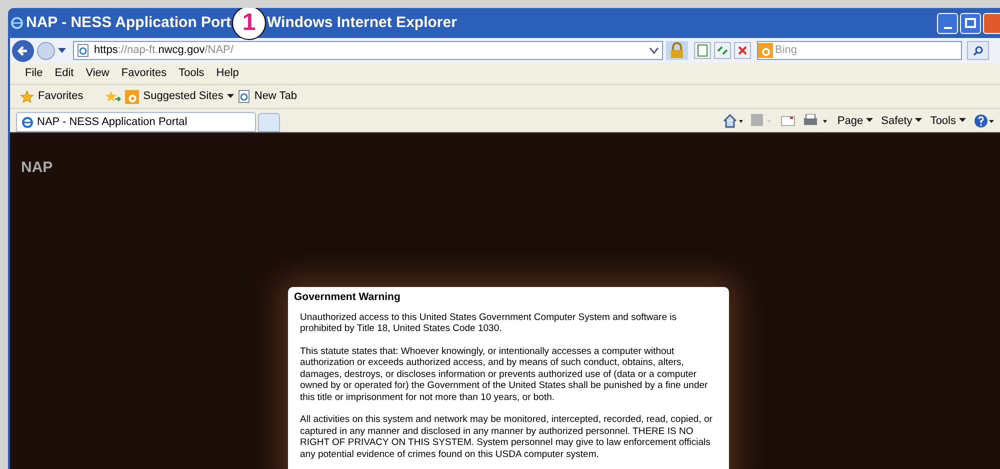 This screenshot has width=1000, height=469. What do you see at coordinates (991, 23) in the screenshot?
I see `close-button` at bounding box center [991, 23].